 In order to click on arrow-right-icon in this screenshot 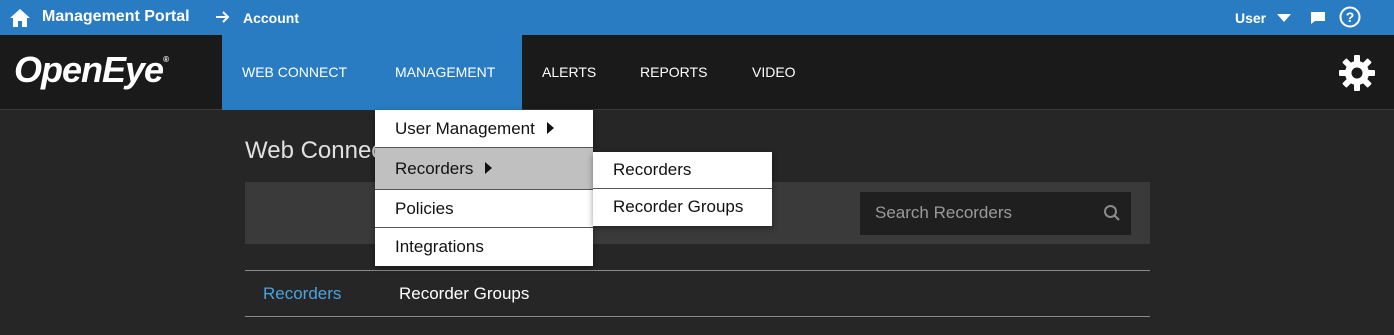, I will do `click(223, 17)`.